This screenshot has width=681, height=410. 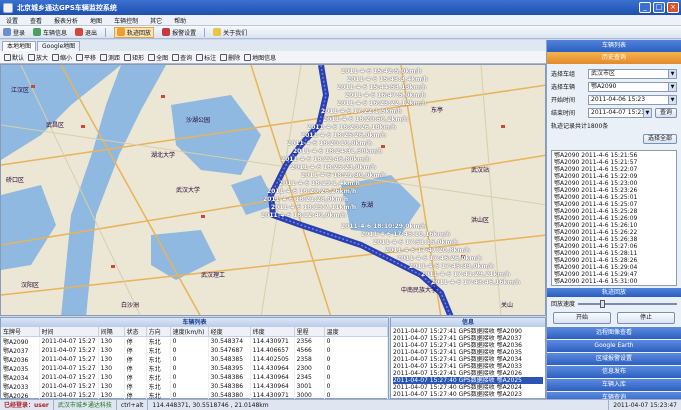 I want to click on about-button: 关于我们, so click(x=230, y=32).